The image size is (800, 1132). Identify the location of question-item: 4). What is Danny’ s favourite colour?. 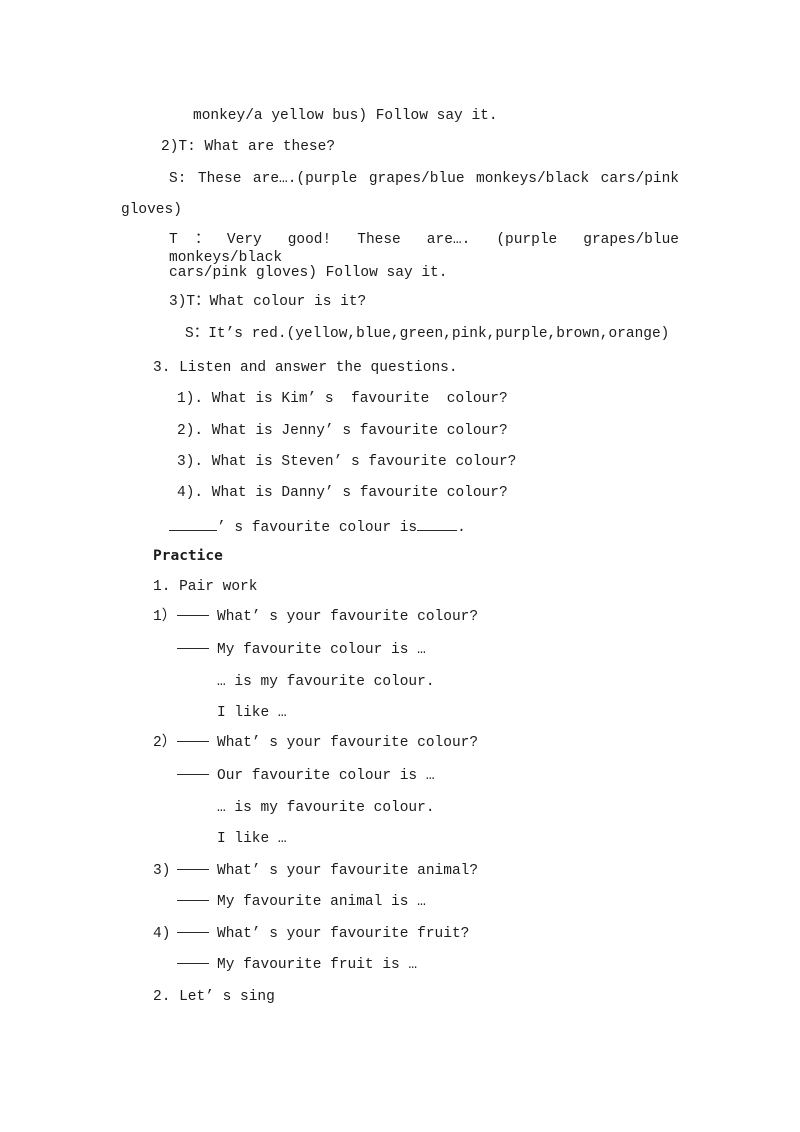
(342, 493).